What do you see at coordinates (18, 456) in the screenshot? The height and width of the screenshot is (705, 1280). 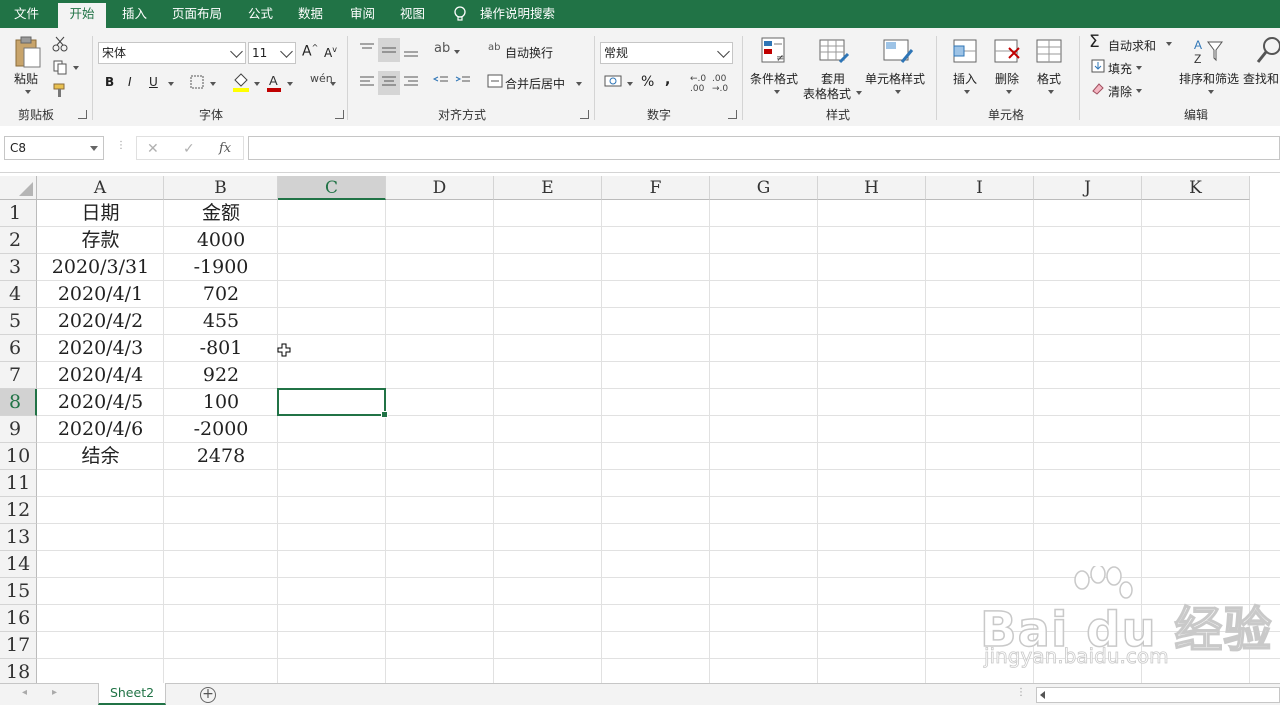 I see `row-header-10: 10` at bounding box center [18, 456].